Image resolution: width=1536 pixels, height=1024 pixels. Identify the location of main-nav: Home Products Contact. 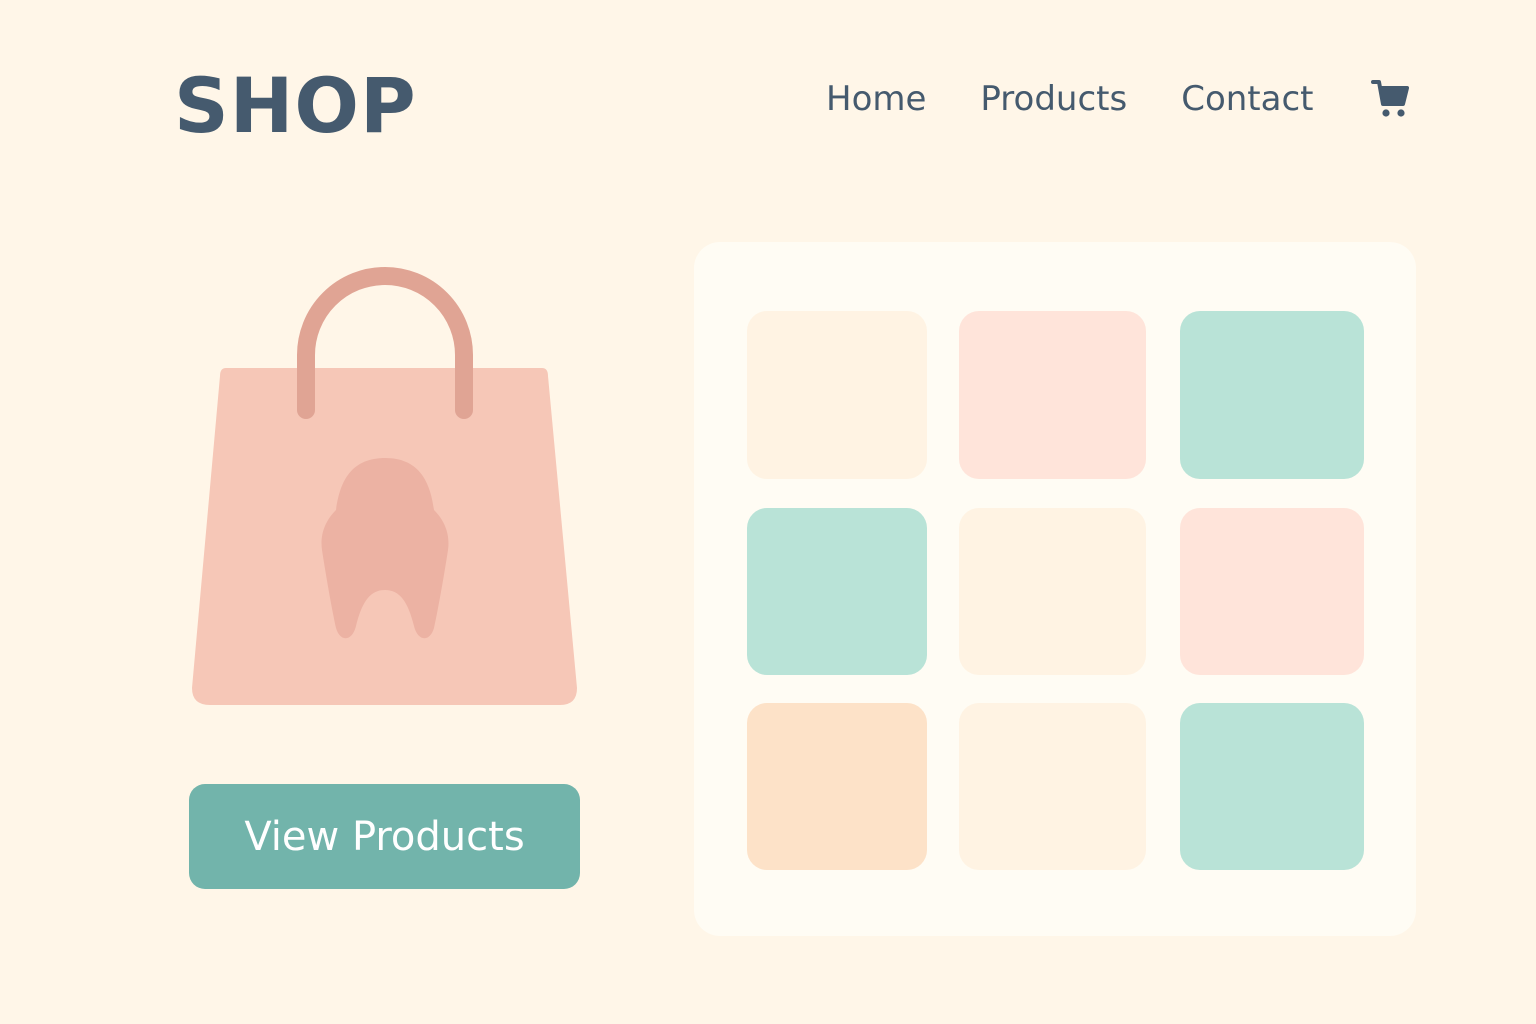
(1070, 99).